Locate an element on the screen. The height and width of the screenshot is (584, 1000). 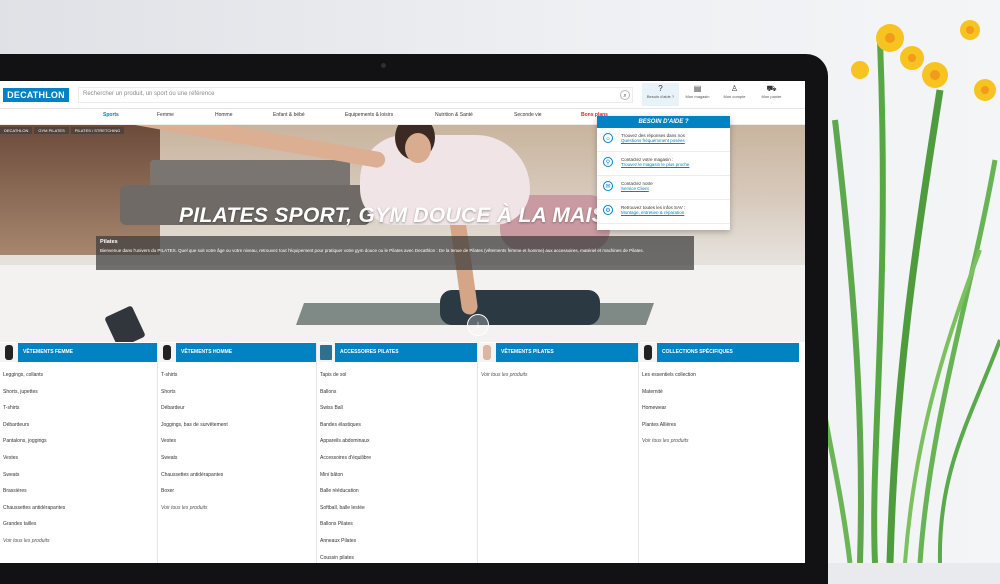
category-list: Voir tous les produits is located at coordinates (558, 375).